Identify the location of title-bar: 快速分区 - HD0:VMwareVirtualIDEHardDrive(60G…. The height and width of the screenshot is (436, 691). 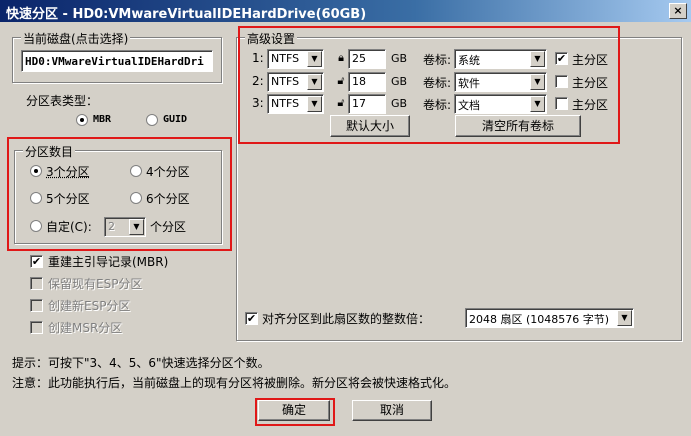
(345, 11).